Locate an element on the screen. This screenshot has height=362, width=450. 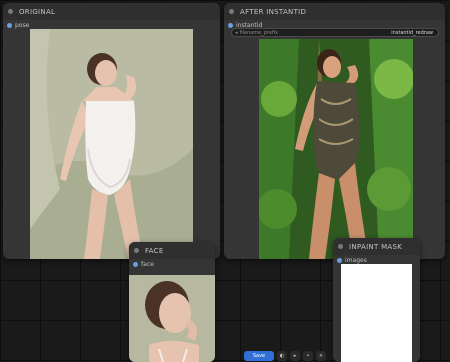
group-save-label: Save is located at coordinates (259, 355).